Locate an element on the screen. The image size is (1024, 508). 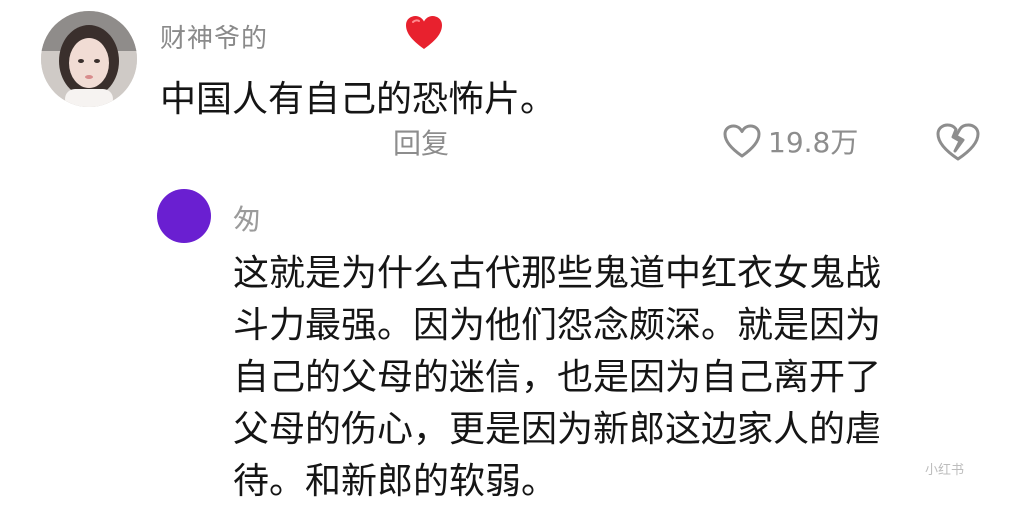
like-count: 19.8万 is located at coordinates (813, 142).